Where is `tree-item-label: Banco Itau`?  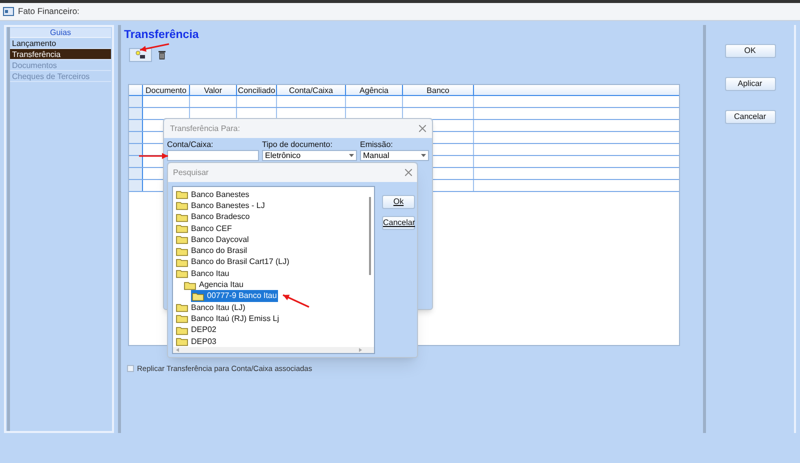
tree-item-label: Banco Itau is located at coordinates (210, 274).